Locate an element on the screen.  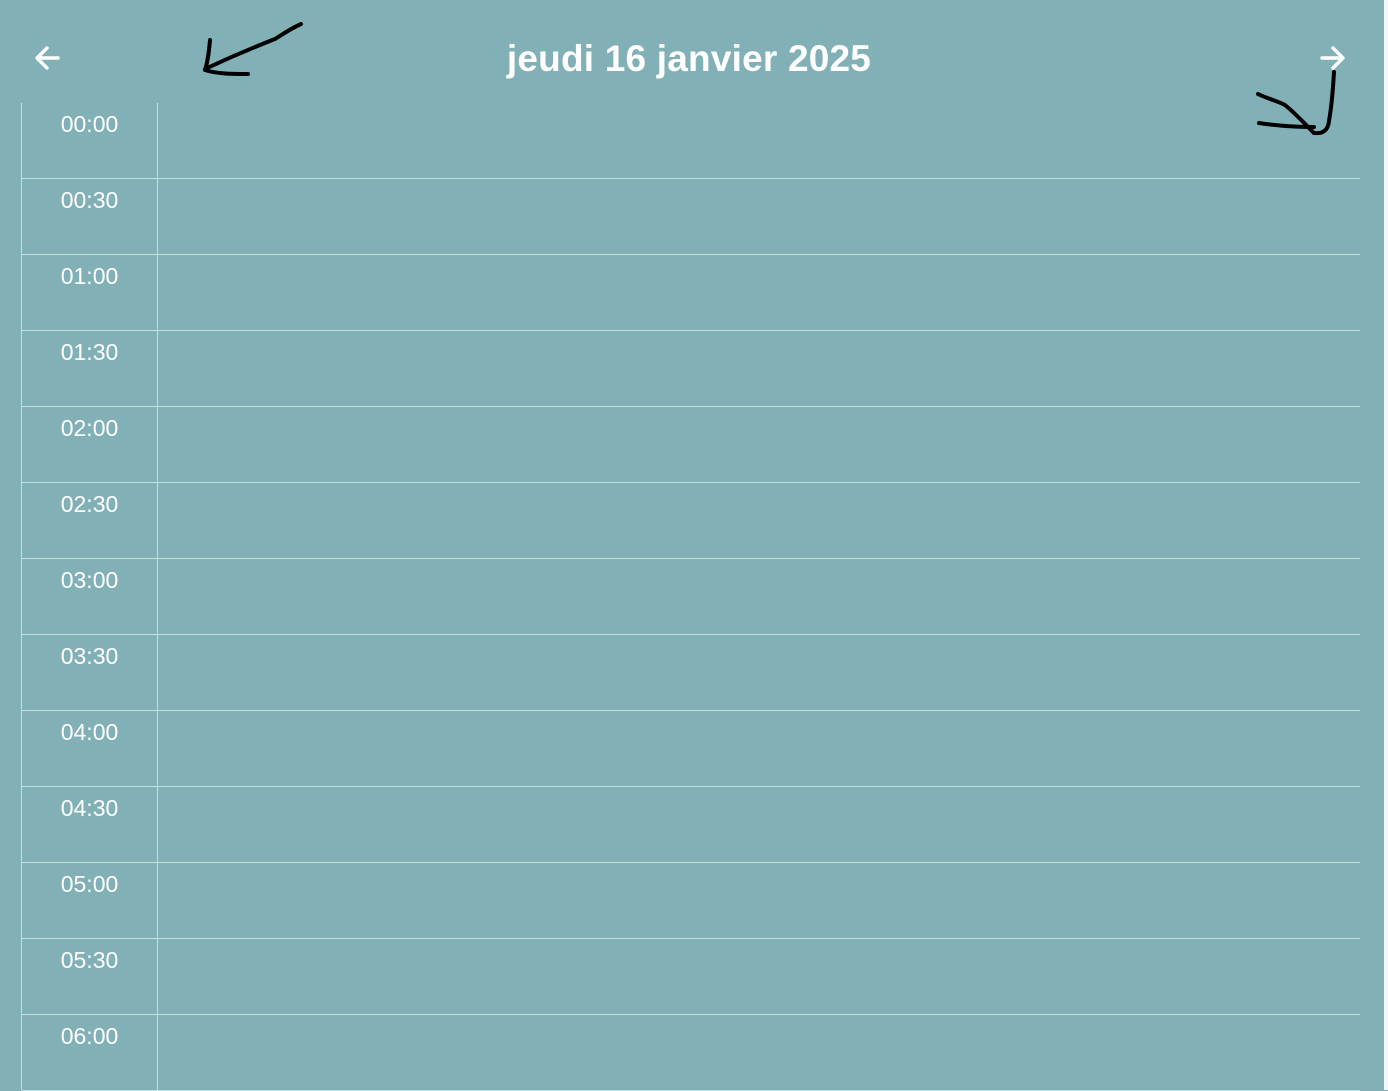
arrow-right-icon is located at coordinates (1332, 58).